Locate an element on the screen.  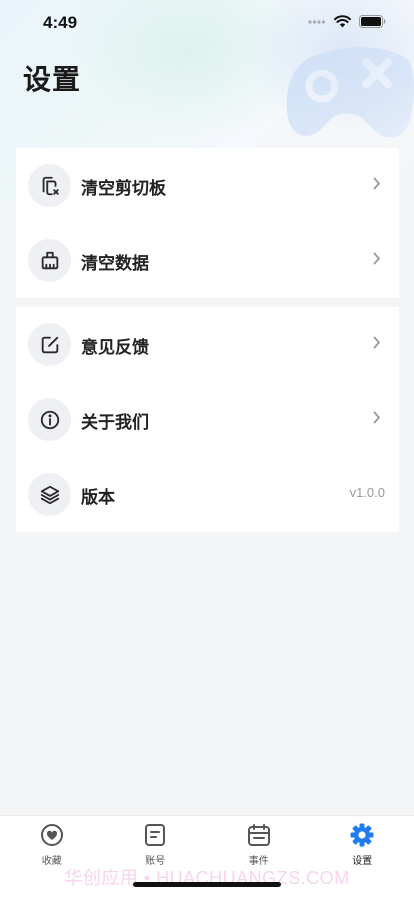
gamepad-icon is located at coordinates (349, 93).